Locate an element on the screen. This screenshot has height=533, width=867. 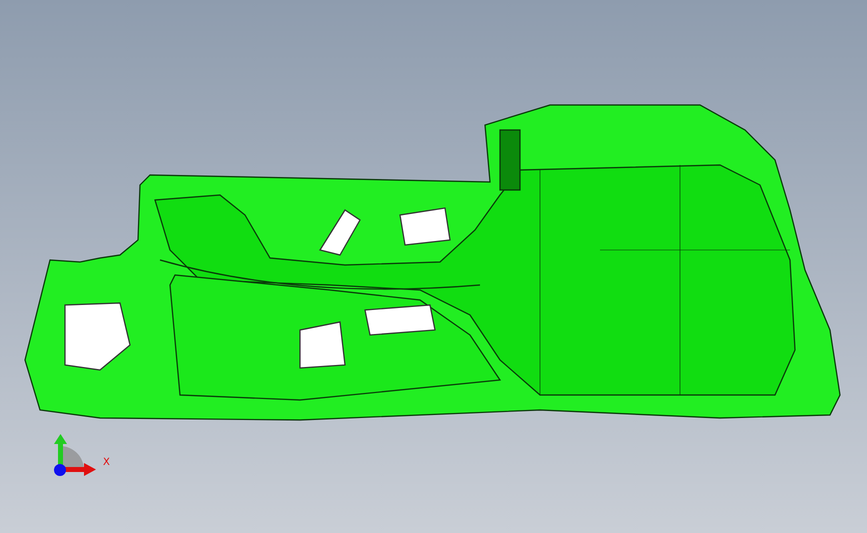
x-axis-label: X is located at coordinates (106, 463).